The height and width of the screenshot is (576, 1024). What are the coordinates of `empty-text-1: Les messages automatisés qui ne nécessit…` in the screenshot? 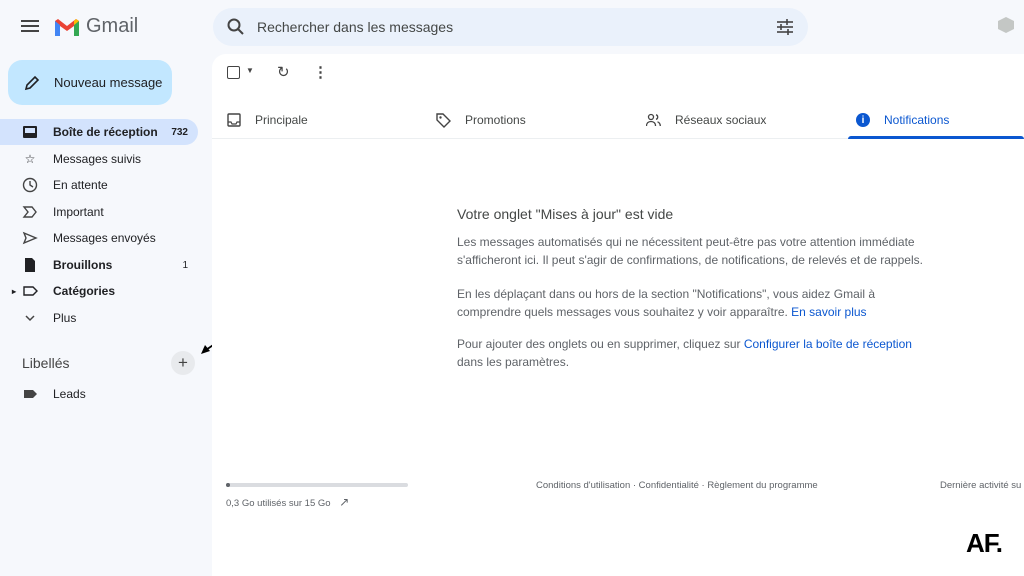 It's located at (690, 251).